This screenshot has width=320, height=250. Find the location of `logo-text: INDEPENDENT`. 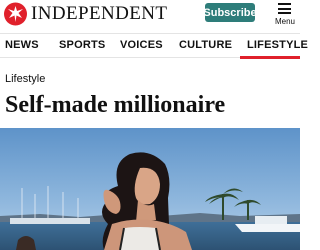

logo-text: INDEPENDENT is located at coordinates (99, 13).